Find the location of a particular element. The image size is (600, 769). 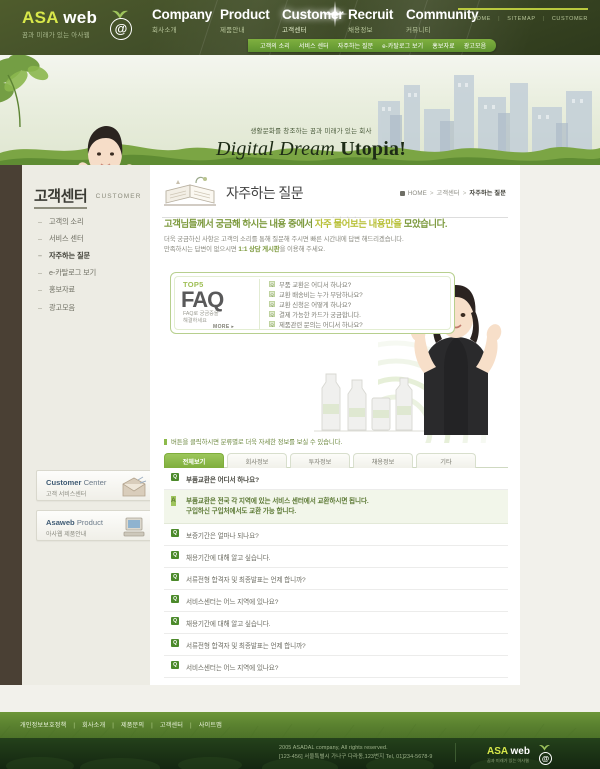

footer-leaf-icon is located at coordinates (544, 747).